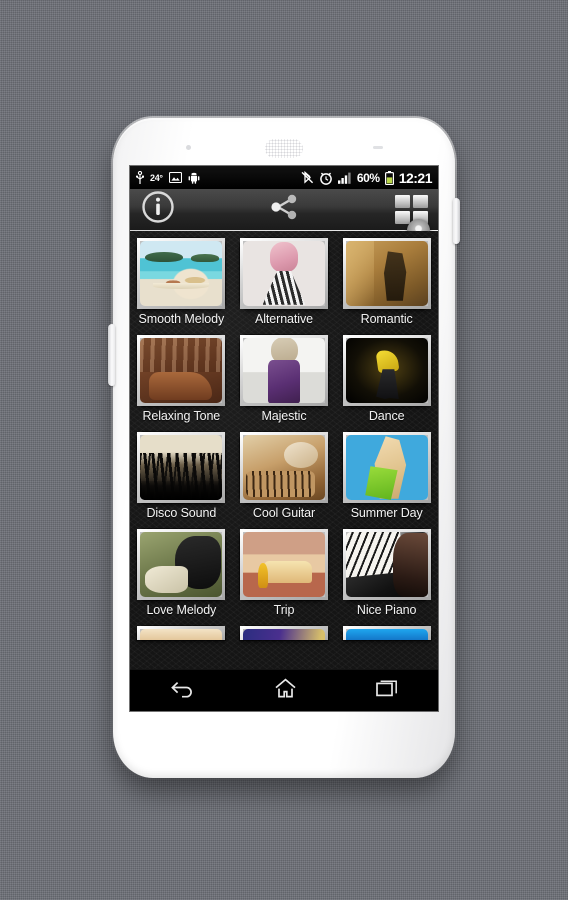 Image resolution: width=568 pixels, height=900 pixels. I want to click on list-item: Love Melody, so click(181, 574).